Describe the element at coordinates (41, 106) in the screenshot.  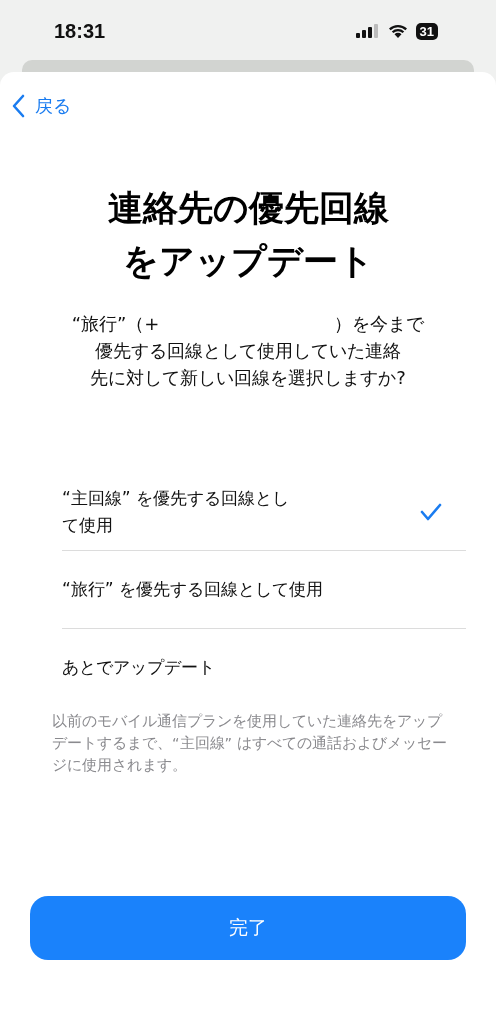
I see `back-button: 戻る` at that location.